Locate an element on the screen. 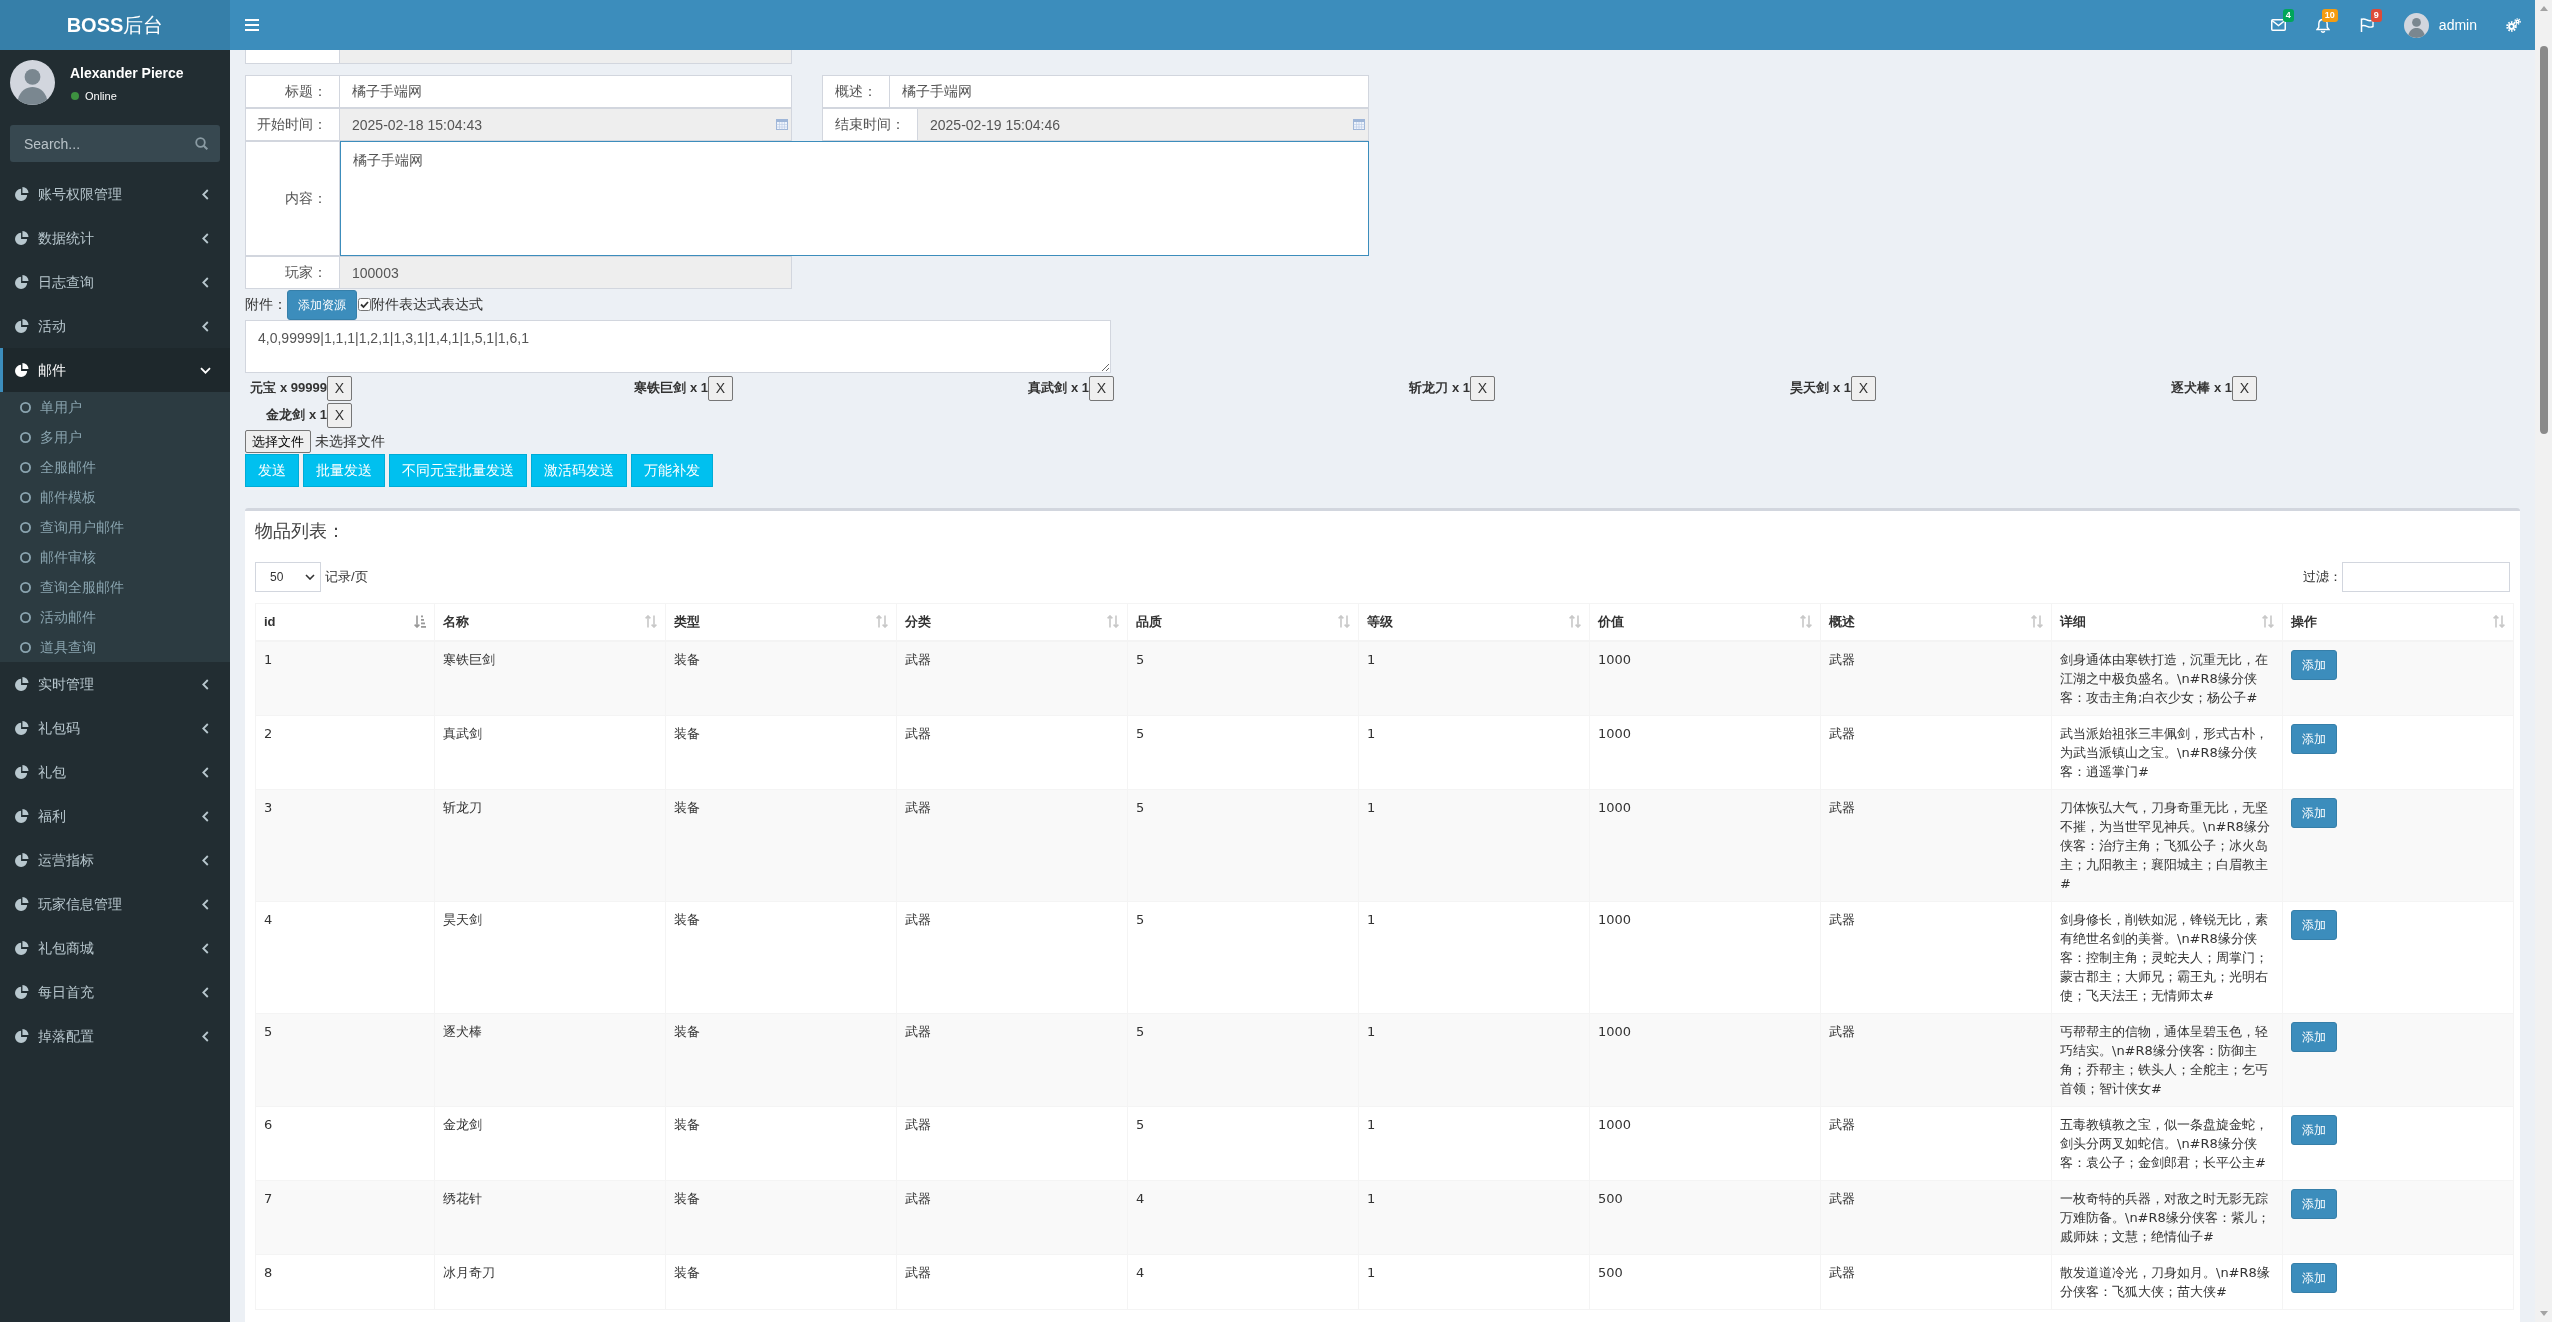 The width and height of the screenshot is (2552, 1322). scroll-down-icon is located at coordinates (2543, 1313).